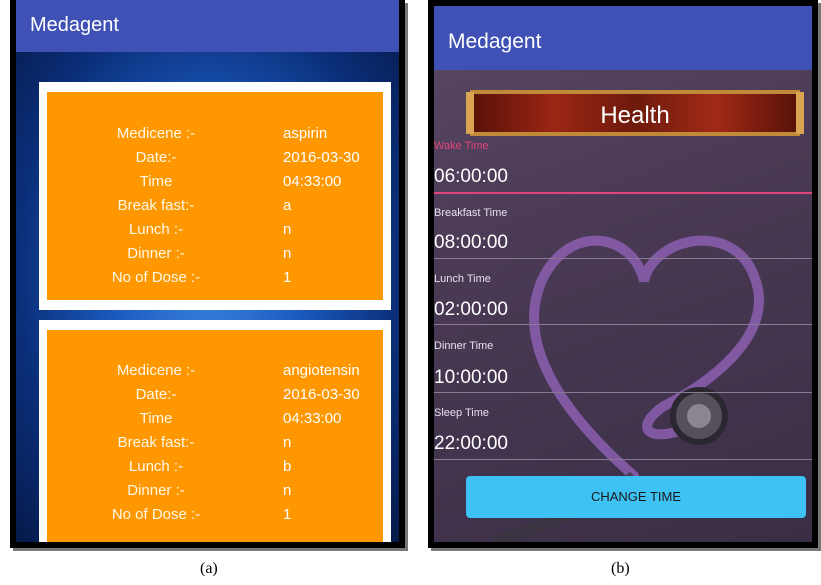  Describe the element at coordinates (215, 470) in the screenshot. I see `lunch-row: Lunch :- b` at that location.